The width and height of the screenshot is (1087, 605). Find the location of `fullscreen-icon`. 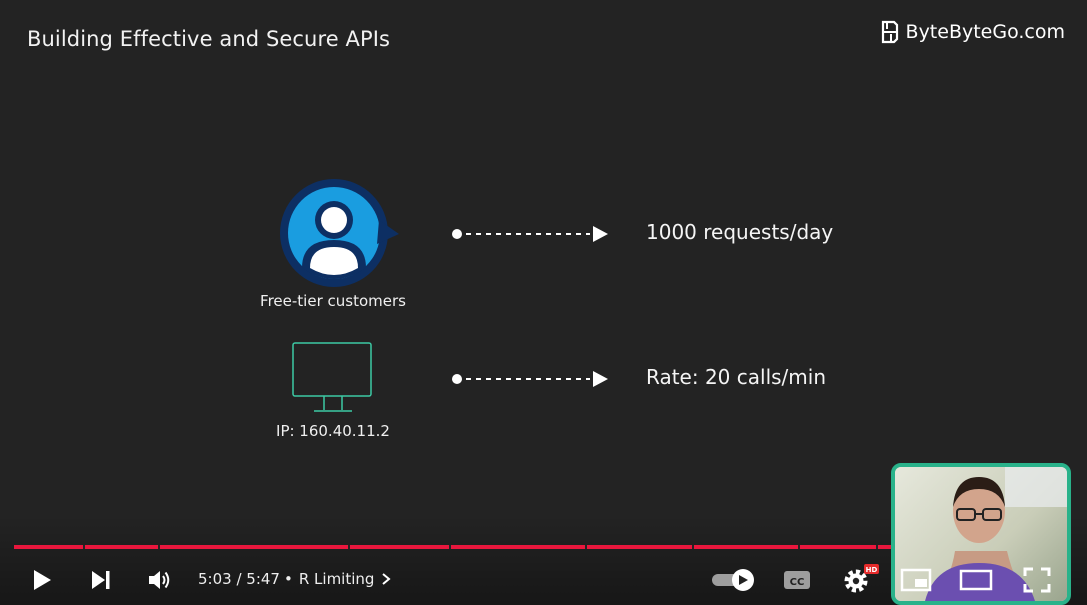

fullscreen-icon is located at coordinates (1037, 580).